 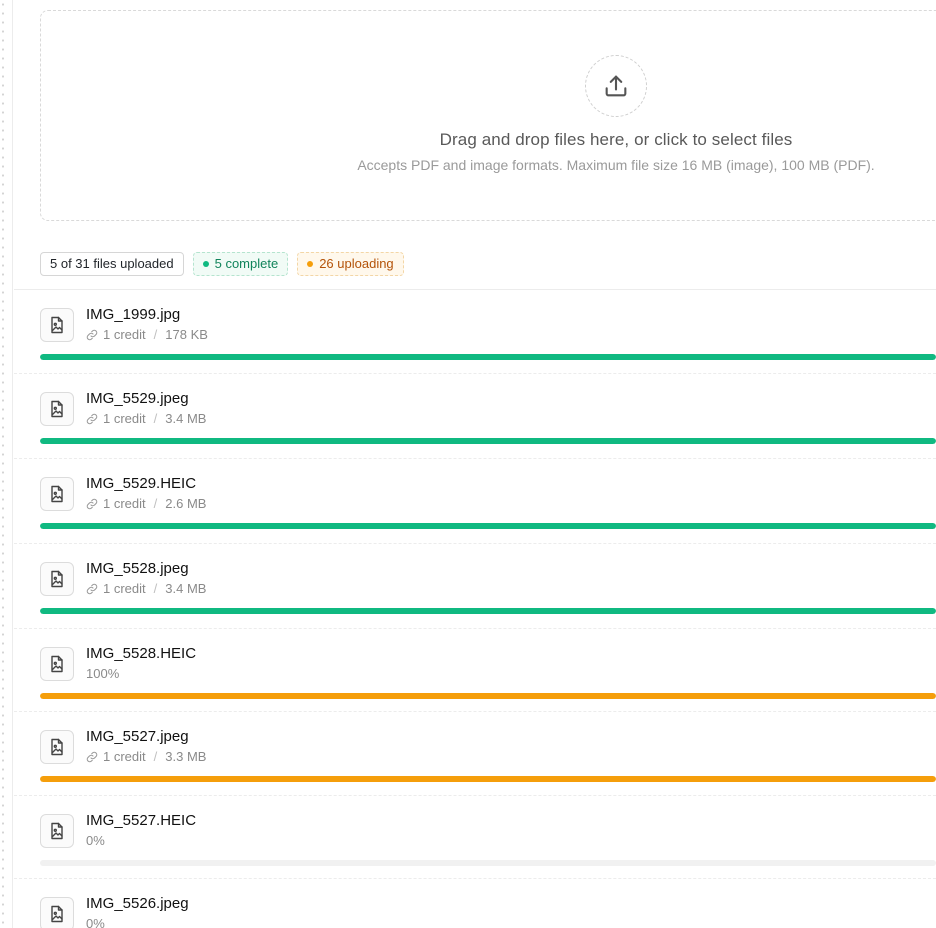 What do you see at coordinates (310, 264) in the screenshot?
I see `uploading-dot-icon` at bounding box center [310, 264].